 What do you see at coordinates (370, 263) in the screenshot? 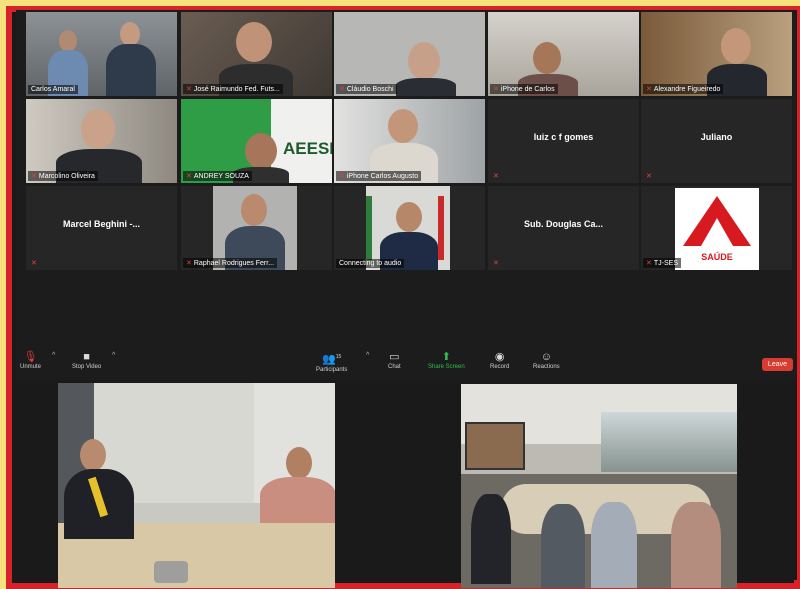
I see `participant-name: Connecting to audio` at bounding box center [370, 263].